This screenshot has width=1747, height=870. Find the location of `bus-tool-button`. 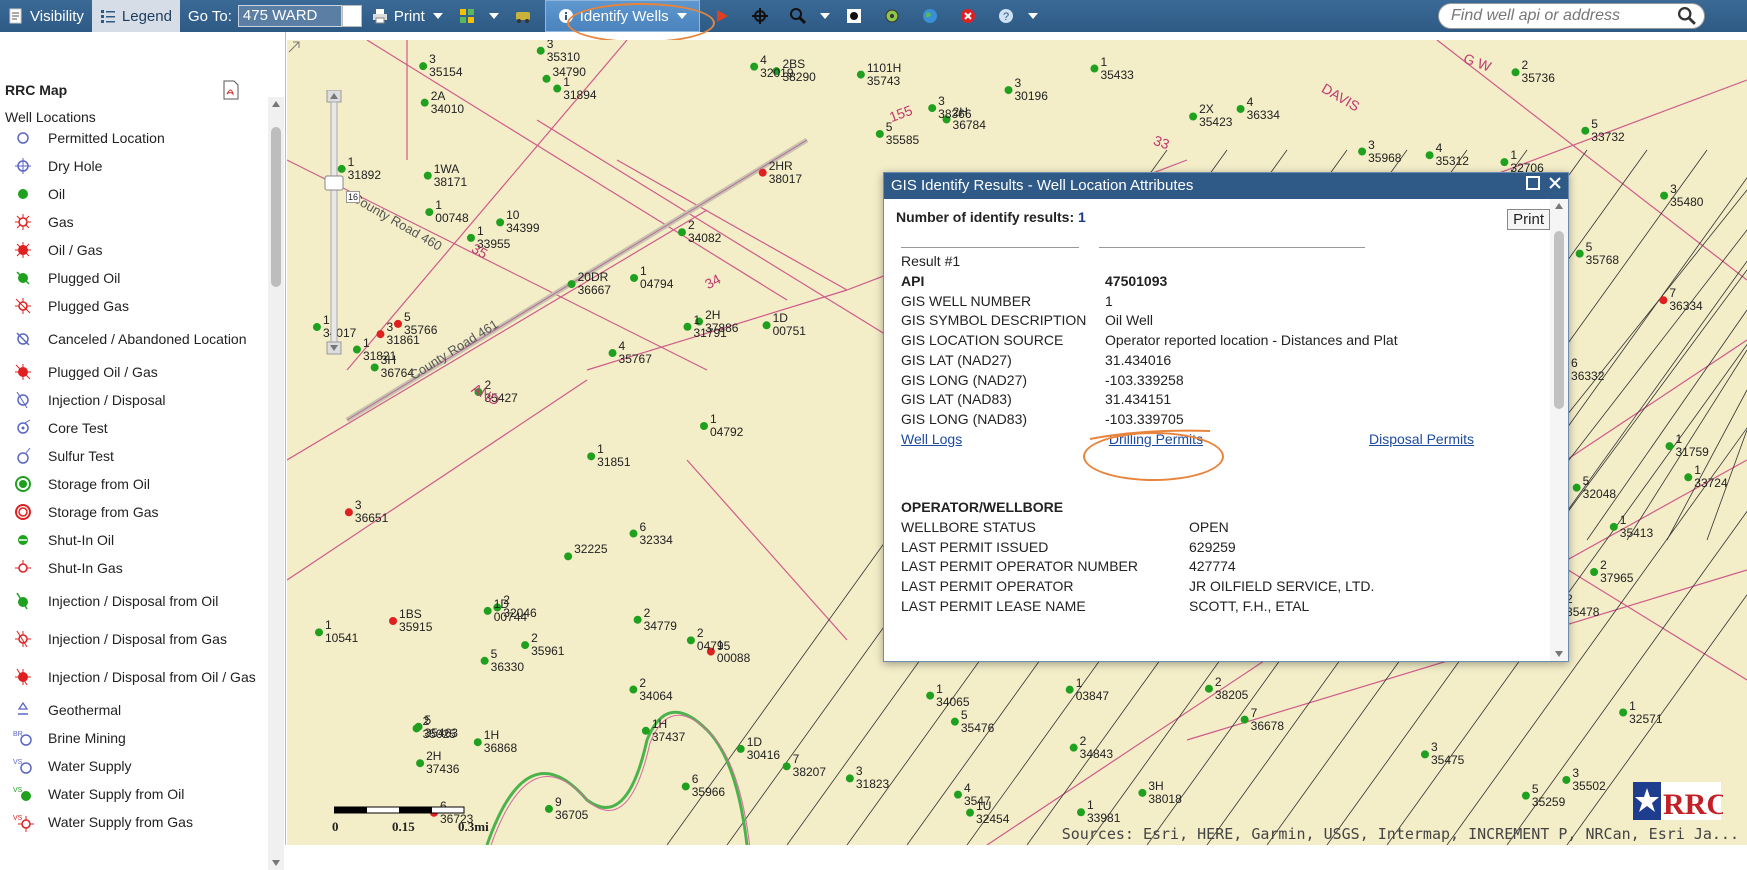

bus-tool-button is located at coordinates (526, 16).